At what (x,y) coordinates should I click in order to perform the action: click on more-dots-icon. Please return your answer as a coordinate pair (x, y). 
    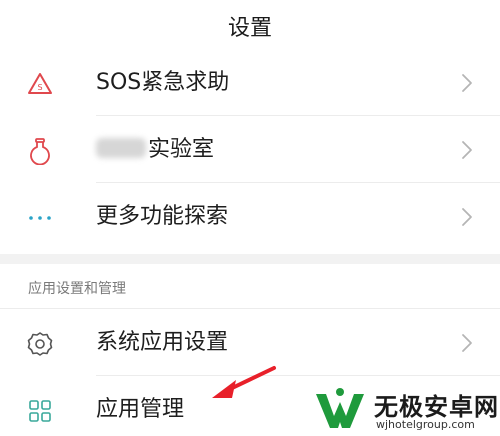
    Looking at the image, I should click on (40, 218).